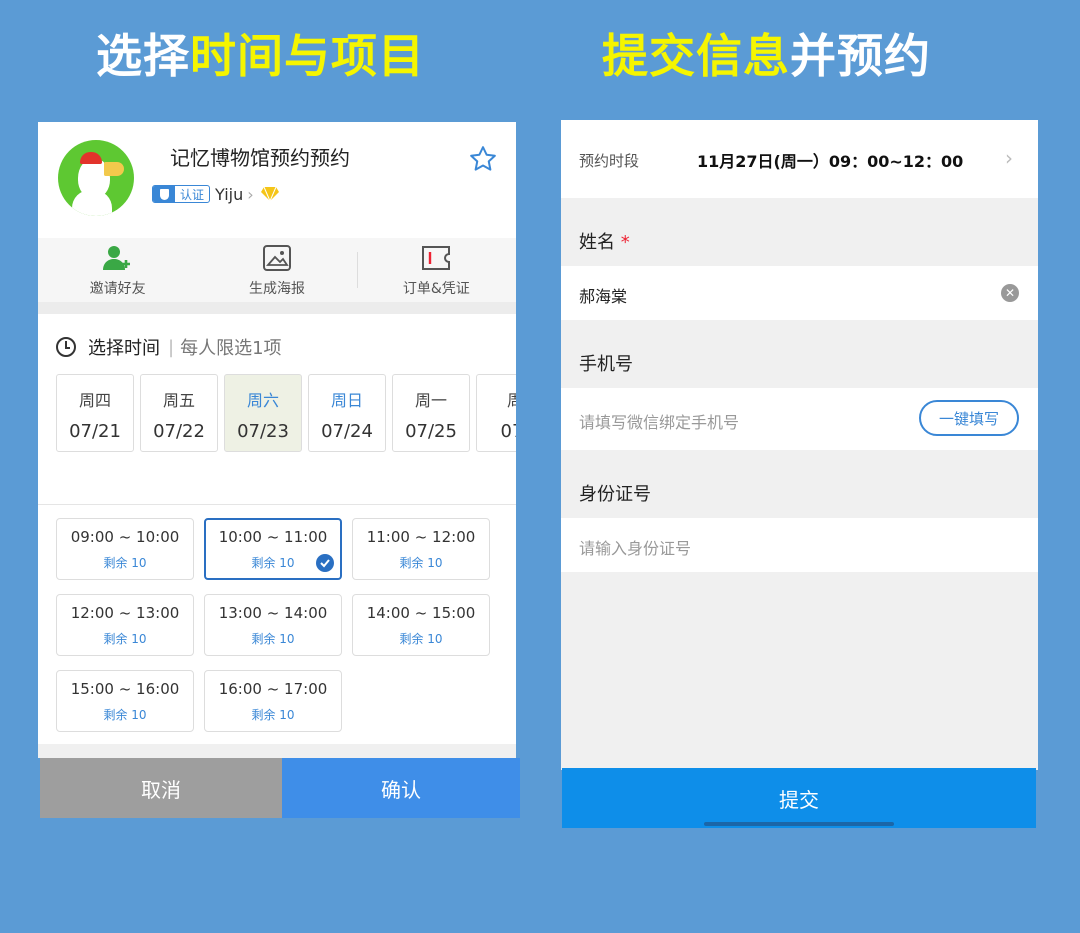 The image size is (1080, 933). I want to click on time-title: 选择时间, so click(124, 348).